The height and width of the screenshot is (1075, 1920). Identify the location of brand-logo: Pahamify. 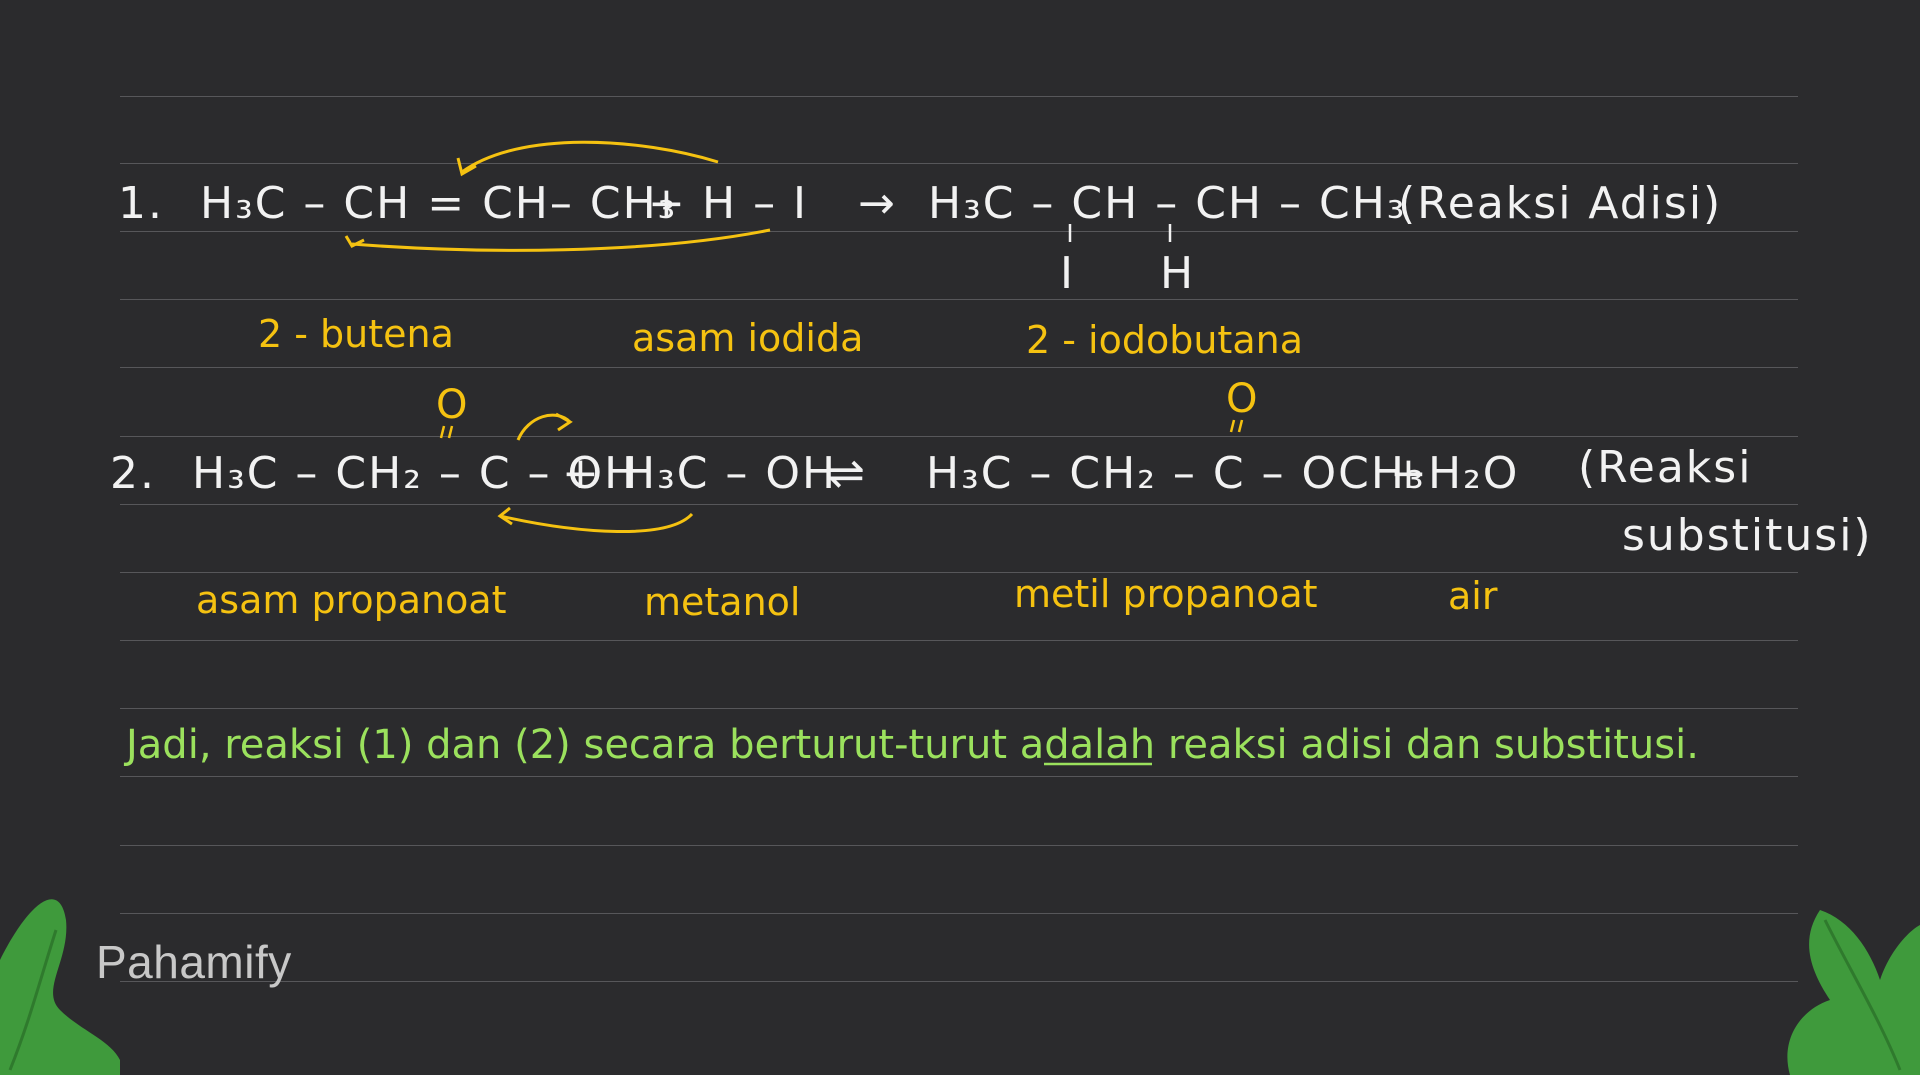
(194, 962).